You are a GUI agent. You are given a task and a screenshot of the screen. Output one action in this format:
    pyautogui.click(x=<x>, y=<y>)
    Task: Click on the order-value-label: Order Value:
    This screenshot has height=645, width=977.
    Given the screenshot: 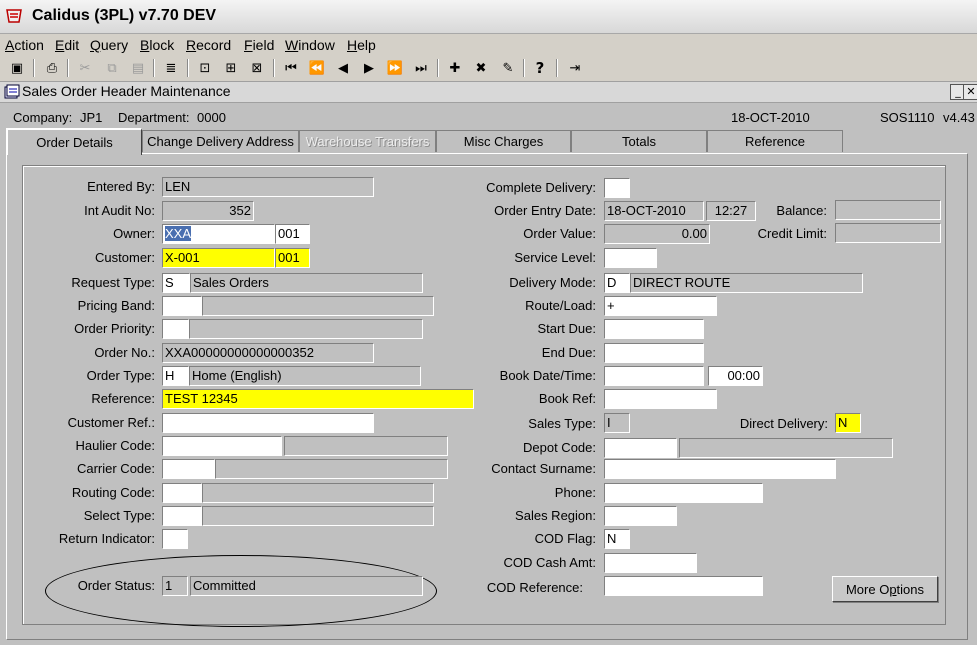 What is the action you would take?
    pyautogui.click(x=559, y=233)
    